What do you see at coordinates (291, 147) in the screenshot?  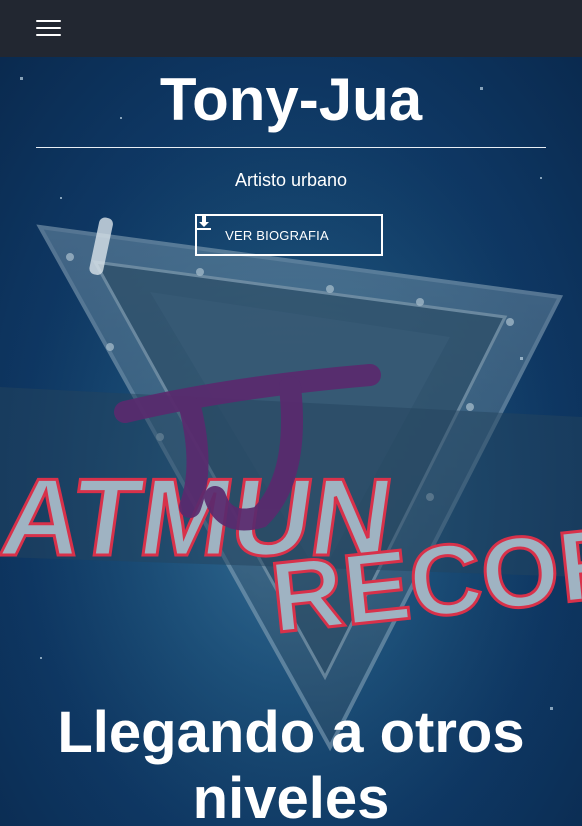 I see `title-divider` at bounding box center [291, 147].